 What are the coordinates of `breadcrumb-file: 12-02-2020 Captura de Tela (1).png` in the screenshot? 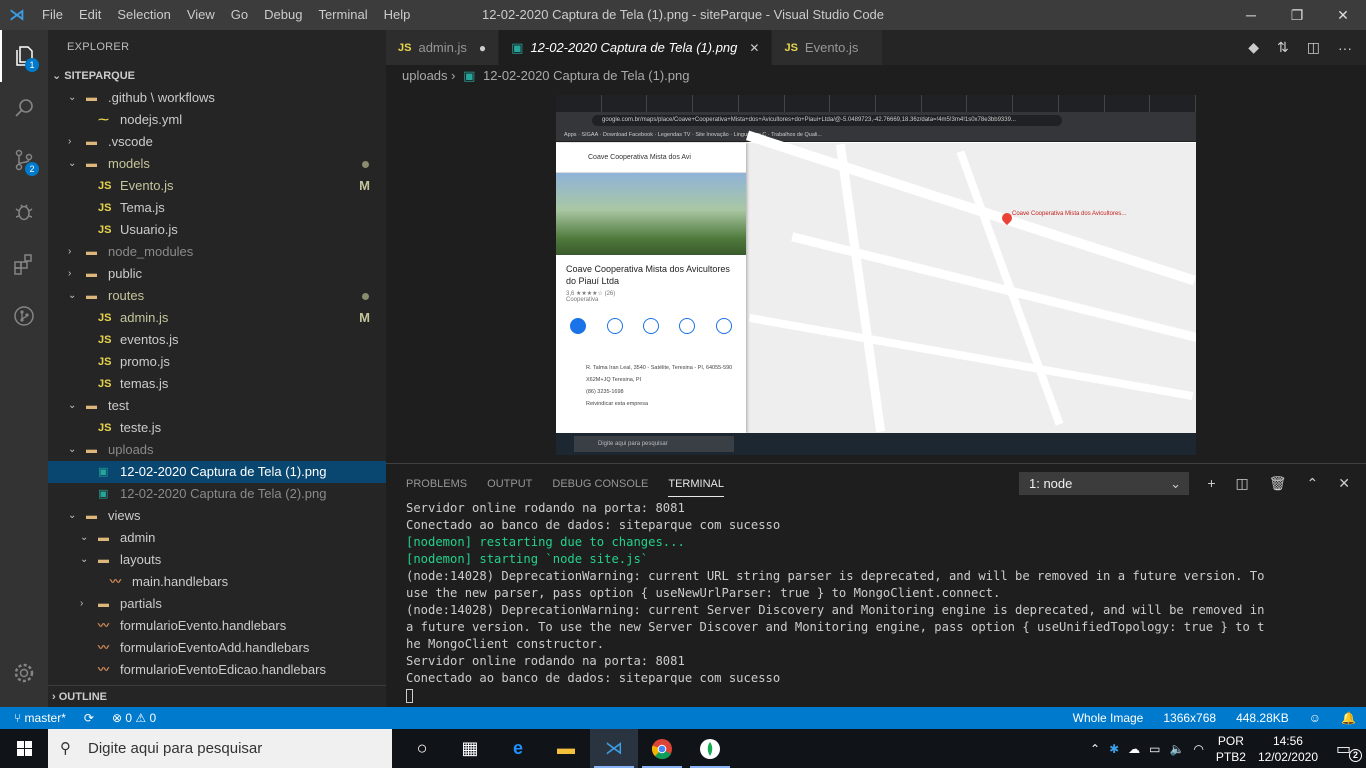 It's located at (586, 75).